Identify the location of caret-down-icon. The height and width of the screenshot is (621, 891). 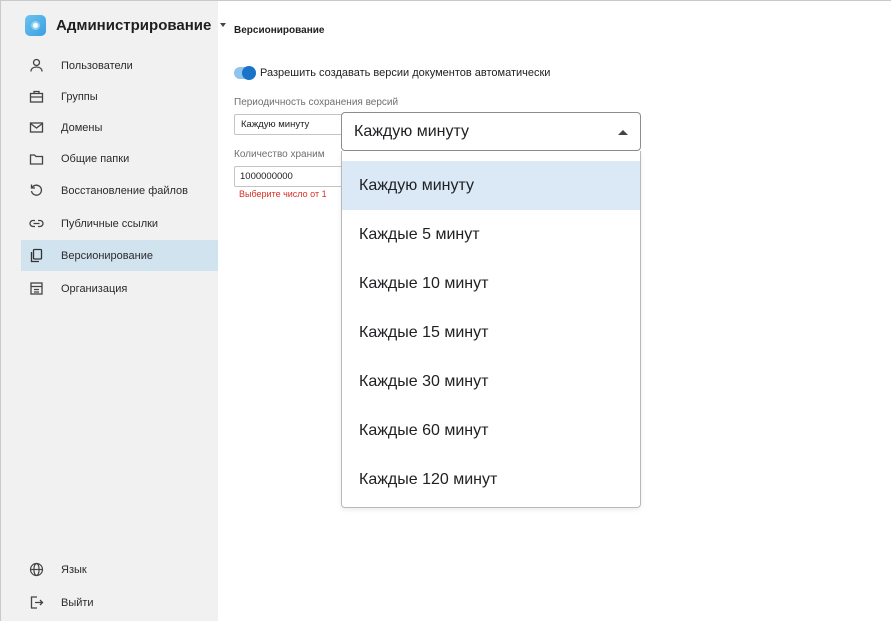
(223, 25).